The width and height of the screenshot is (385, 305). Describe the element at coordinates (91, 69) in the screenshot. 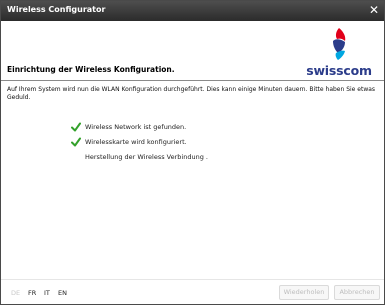

I see `page-heading: Einrichtung der Wireless Konfiguration.` at that location.